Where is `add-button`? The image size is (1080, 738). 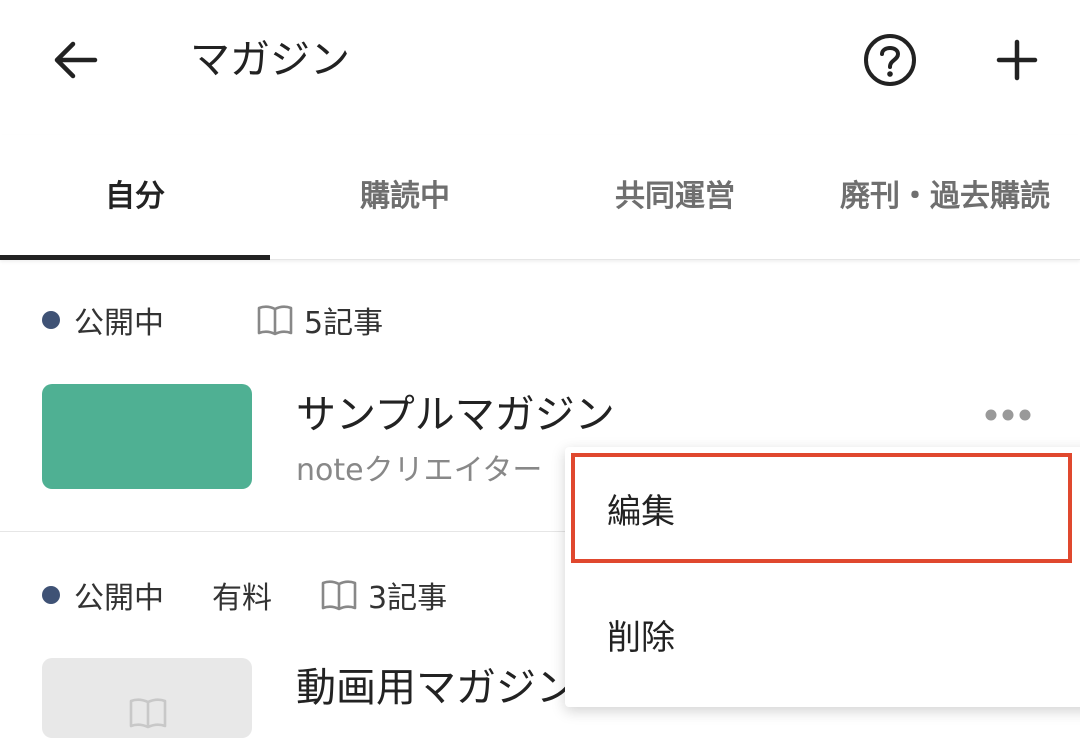
add-button is located at coordinates (1017, 60).